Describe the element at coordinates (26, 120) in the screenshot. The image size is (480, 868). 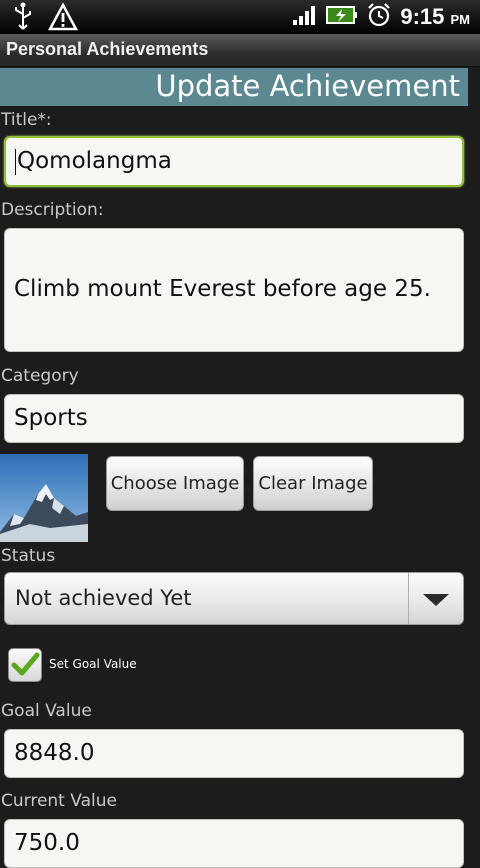
I see `title-label: Title*:` at that location.